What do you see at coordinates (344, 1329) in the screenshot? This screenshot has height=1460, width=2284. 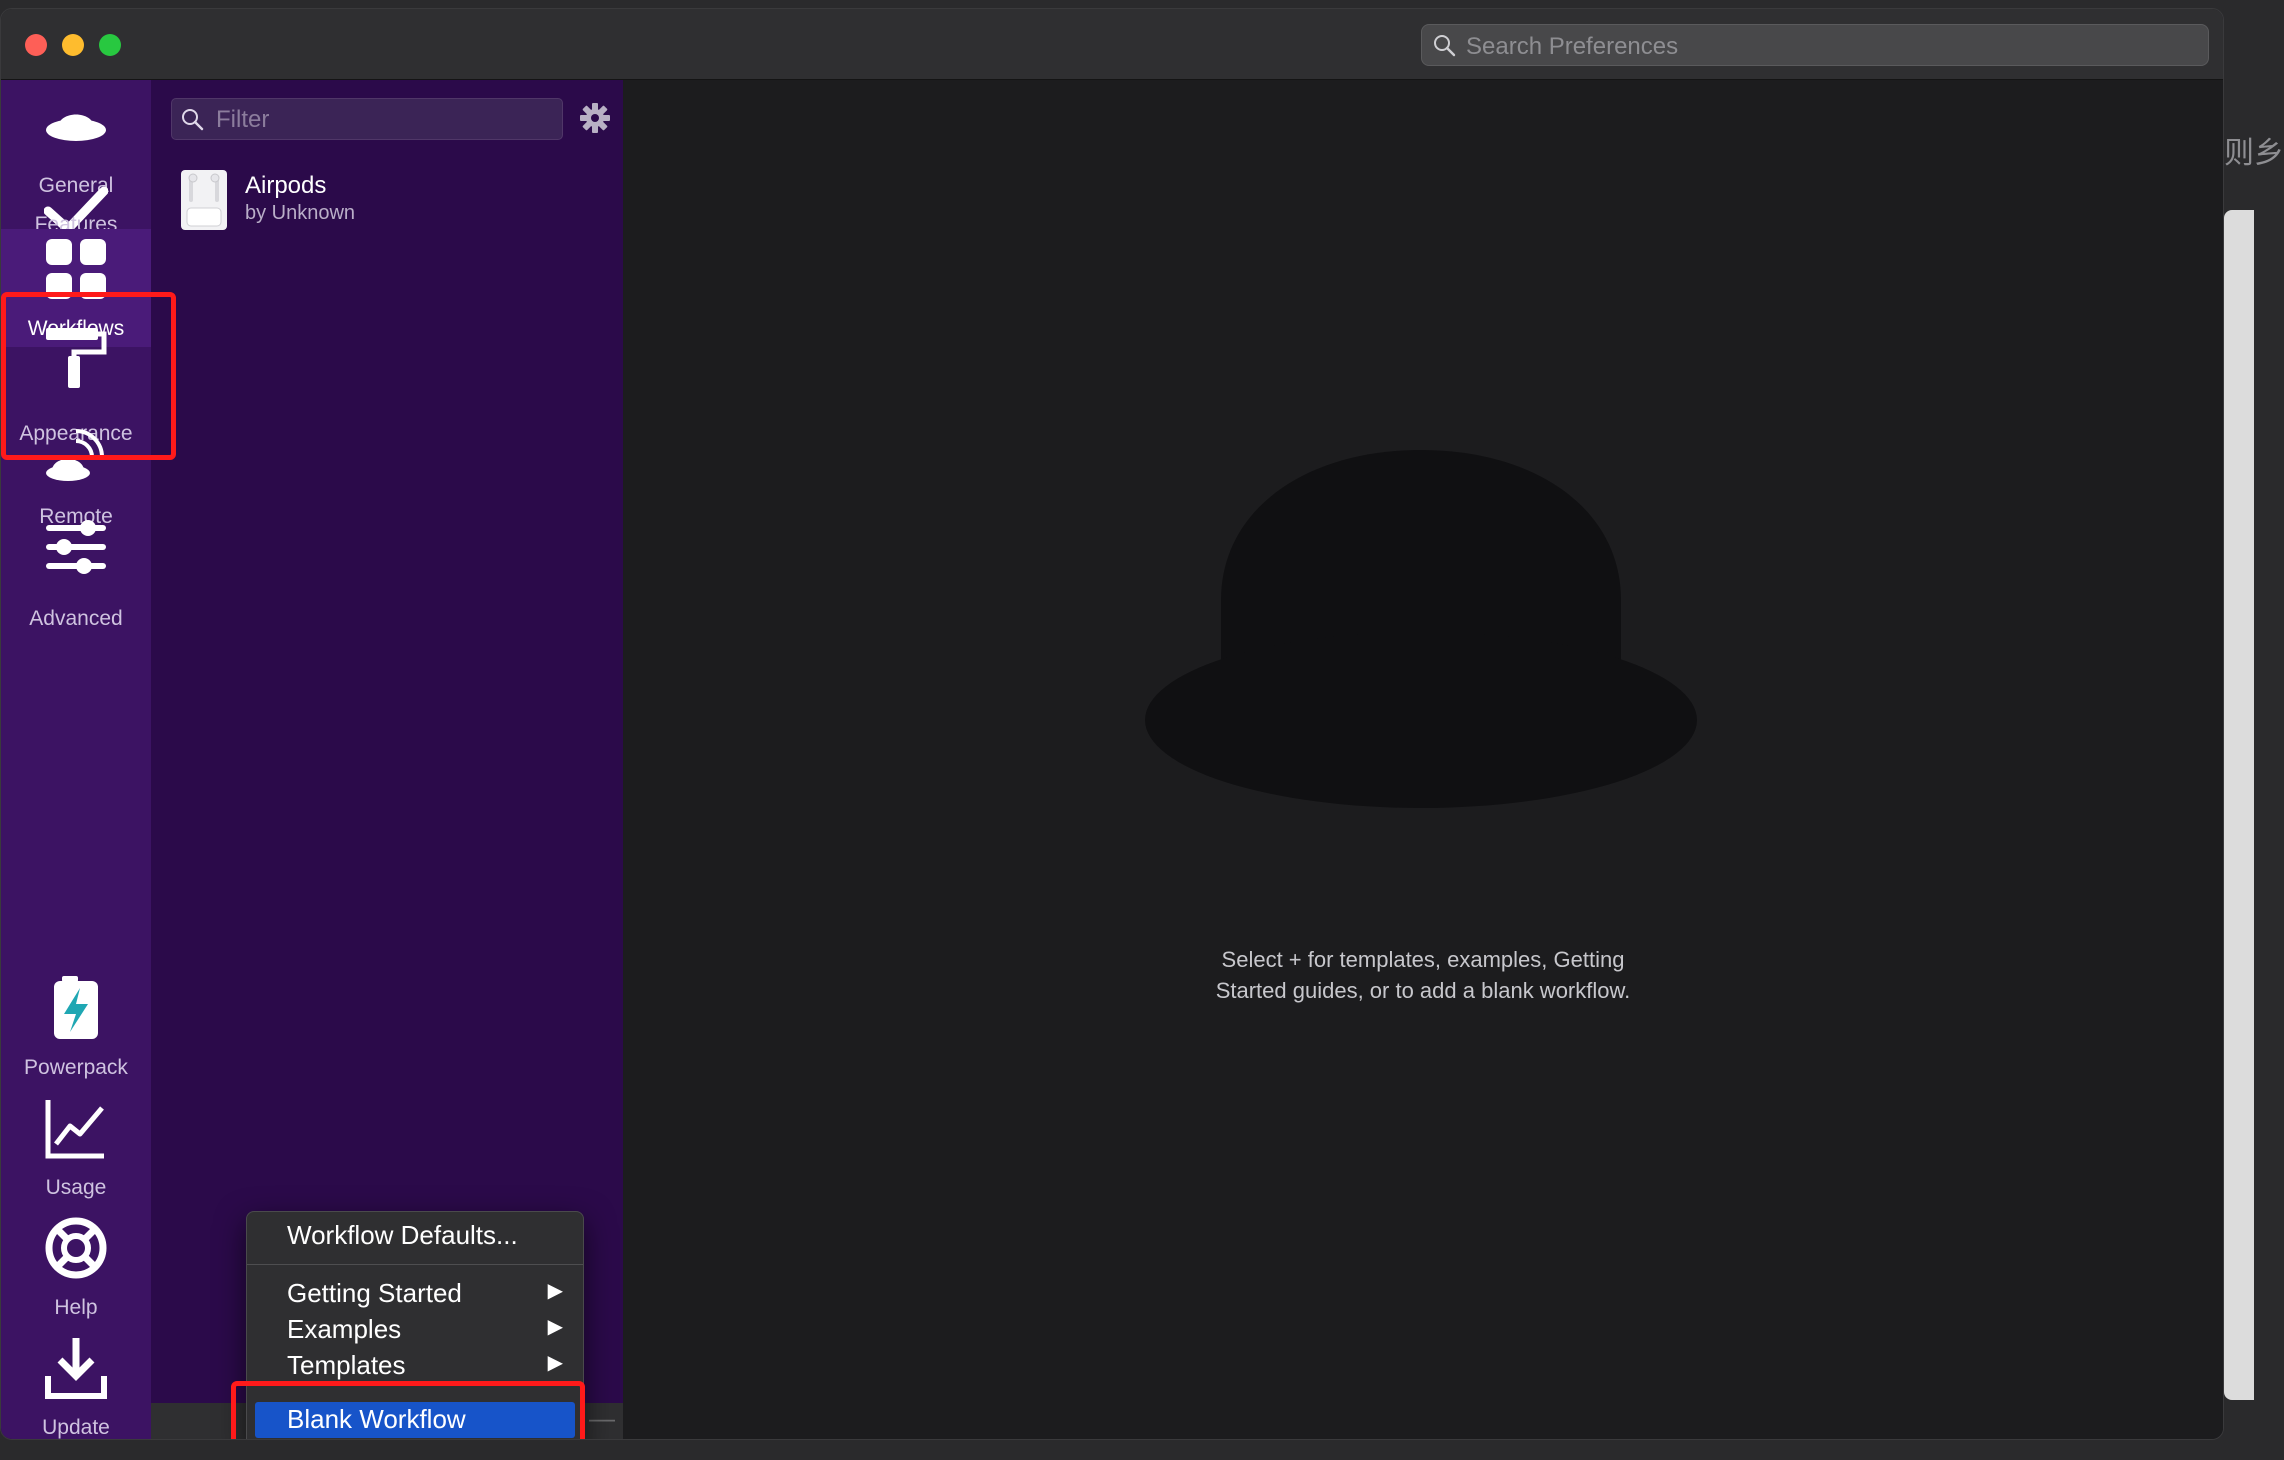 I see `menu-item-label: Examples` at bounding box center [344, 1329].